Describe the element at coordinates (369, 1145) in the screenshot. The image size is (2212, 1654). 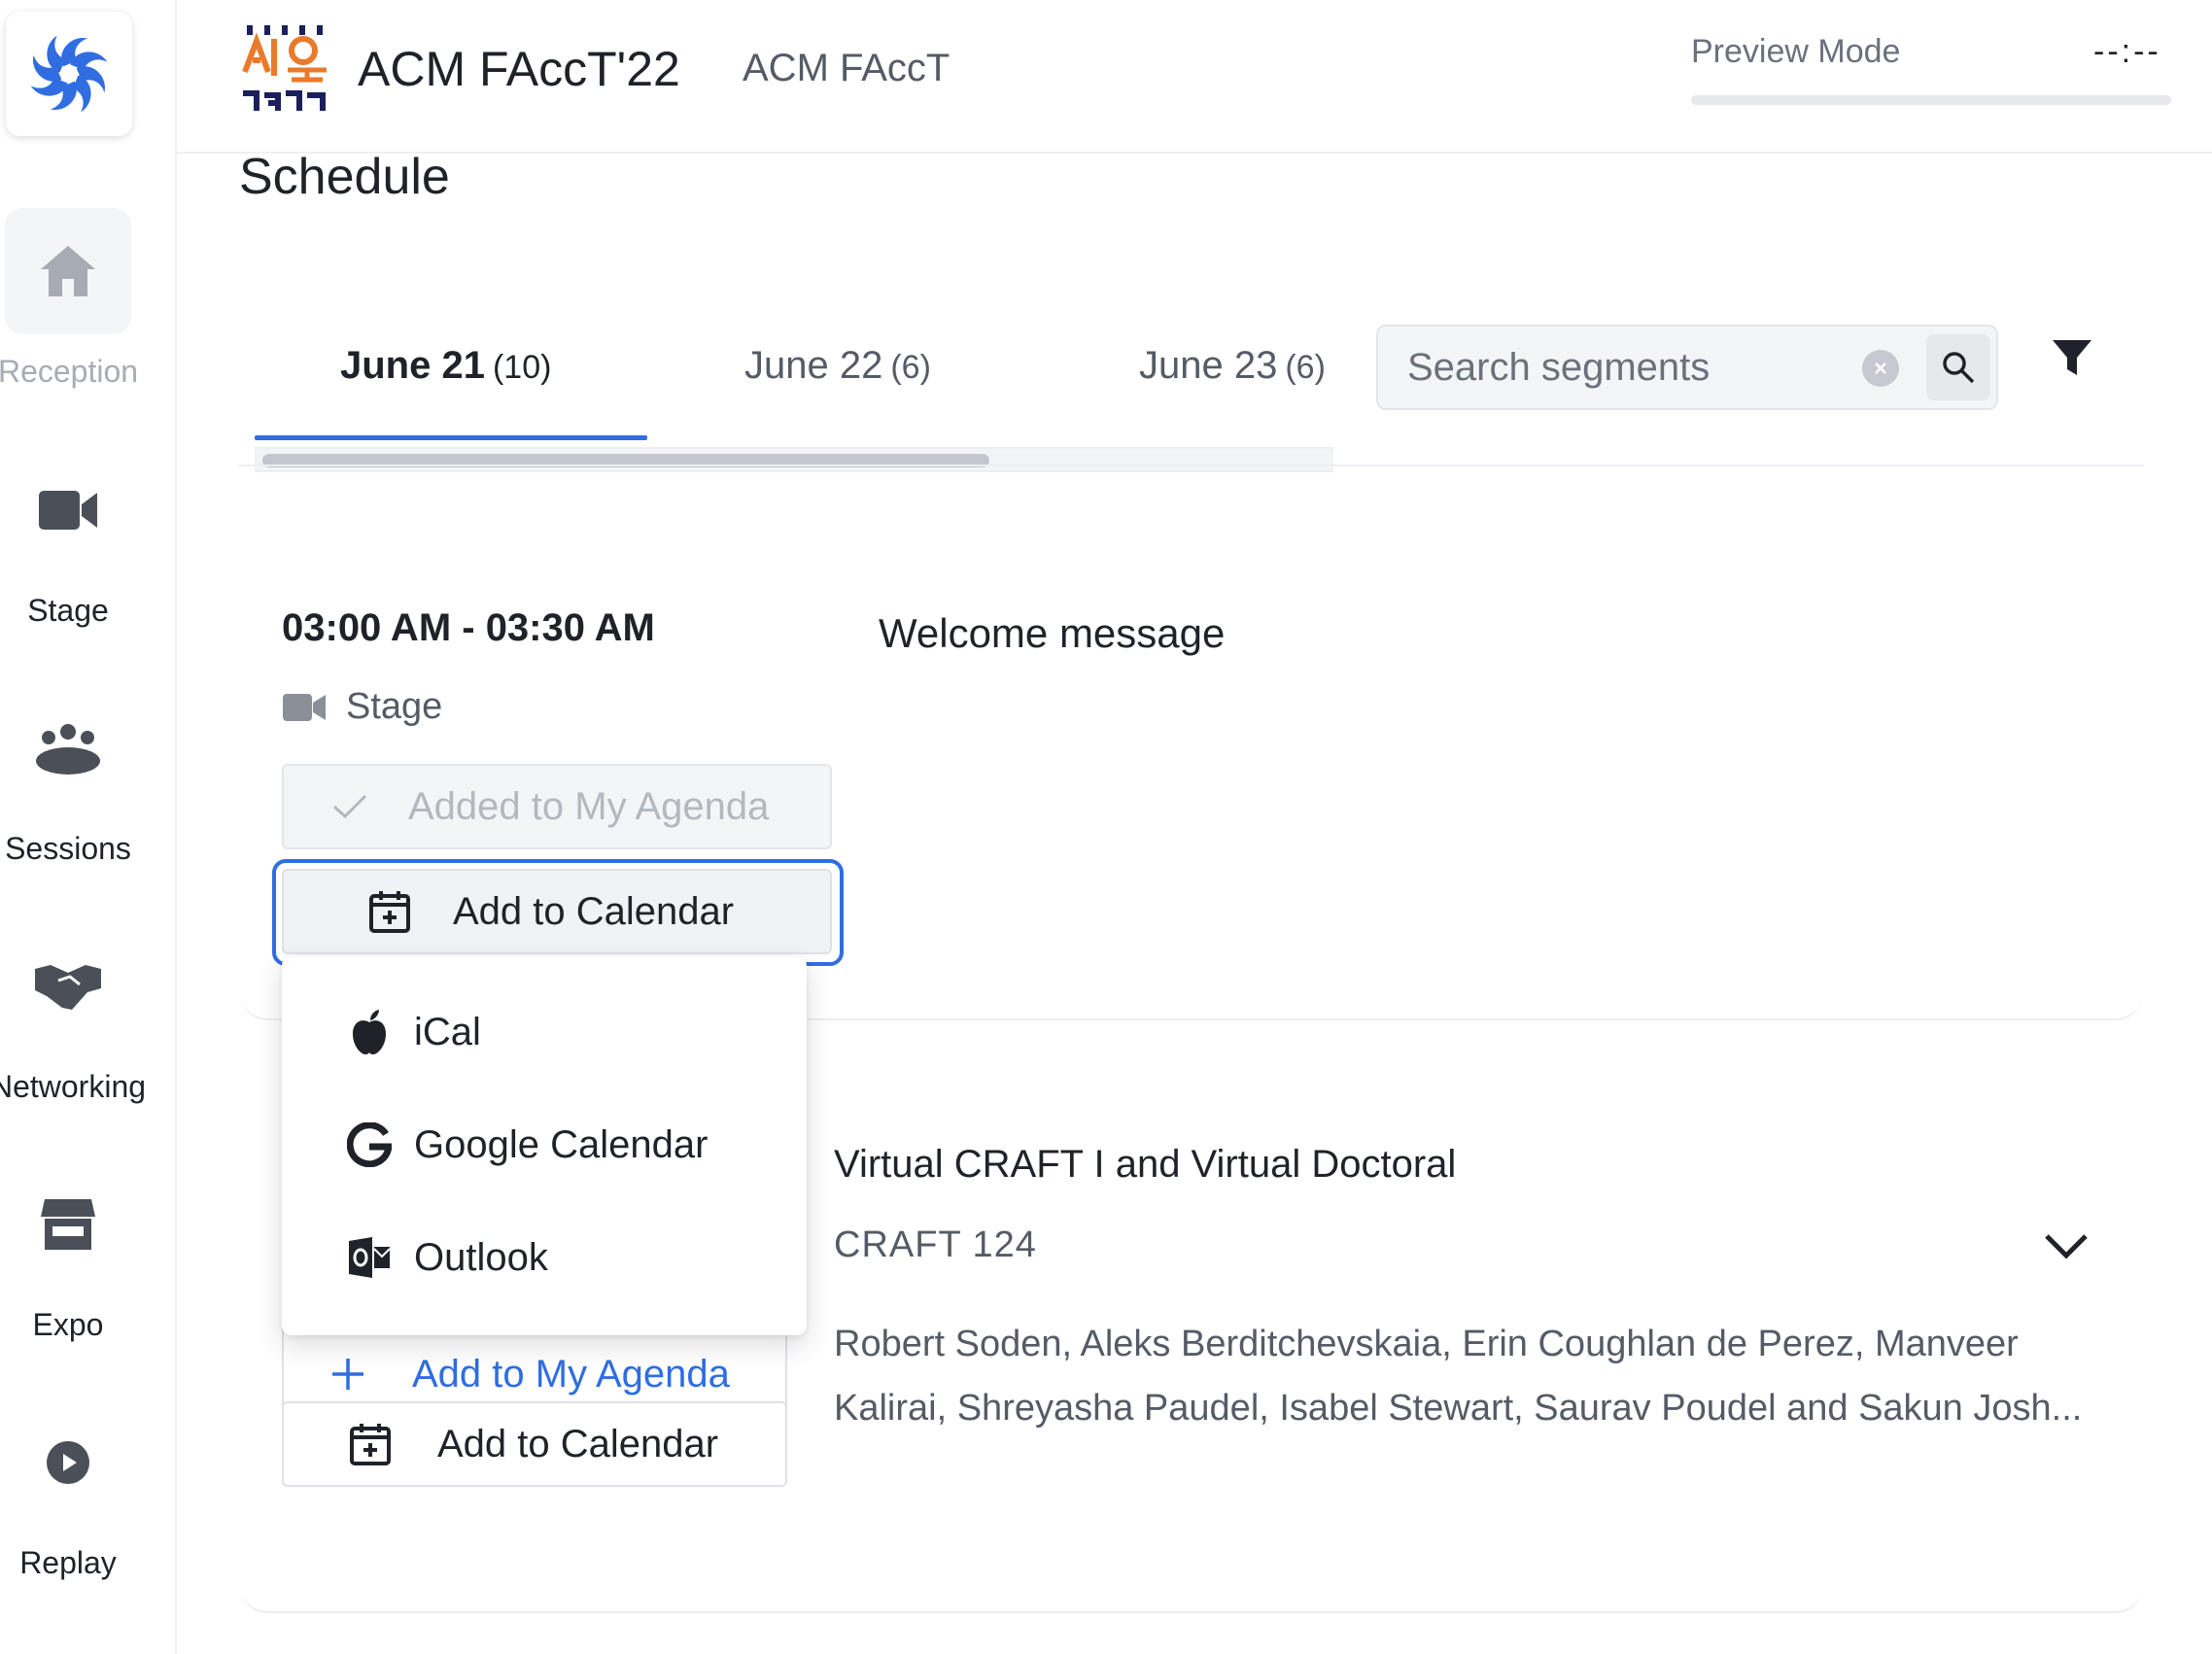
I see `google-icon` at that location.